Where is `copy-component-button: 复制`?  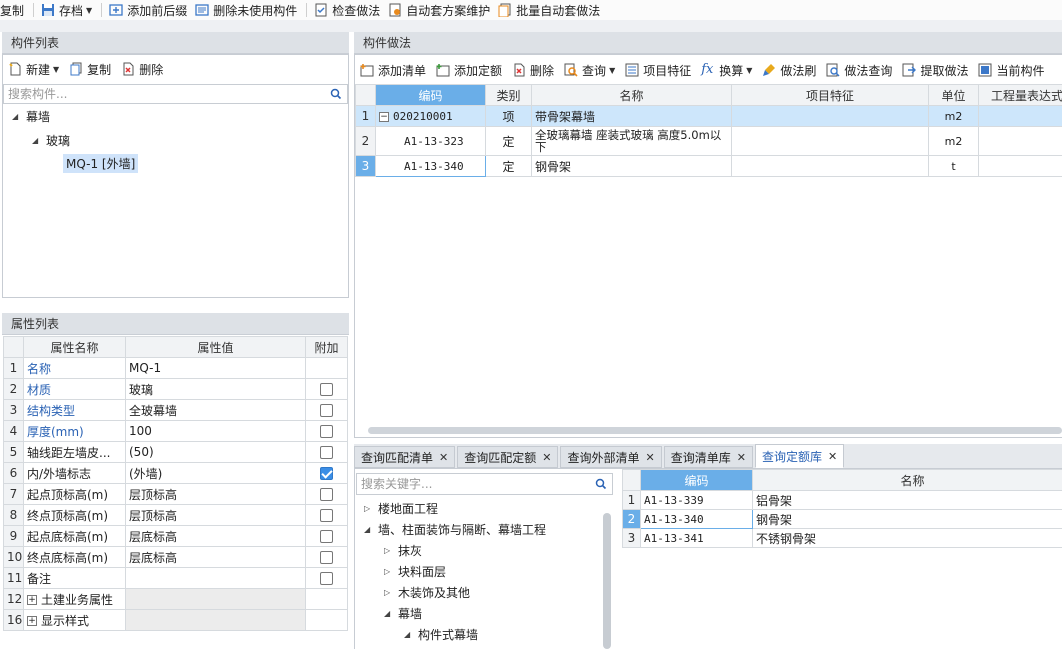
copy-component-button: 复制 is located at coordinates (91, 69).